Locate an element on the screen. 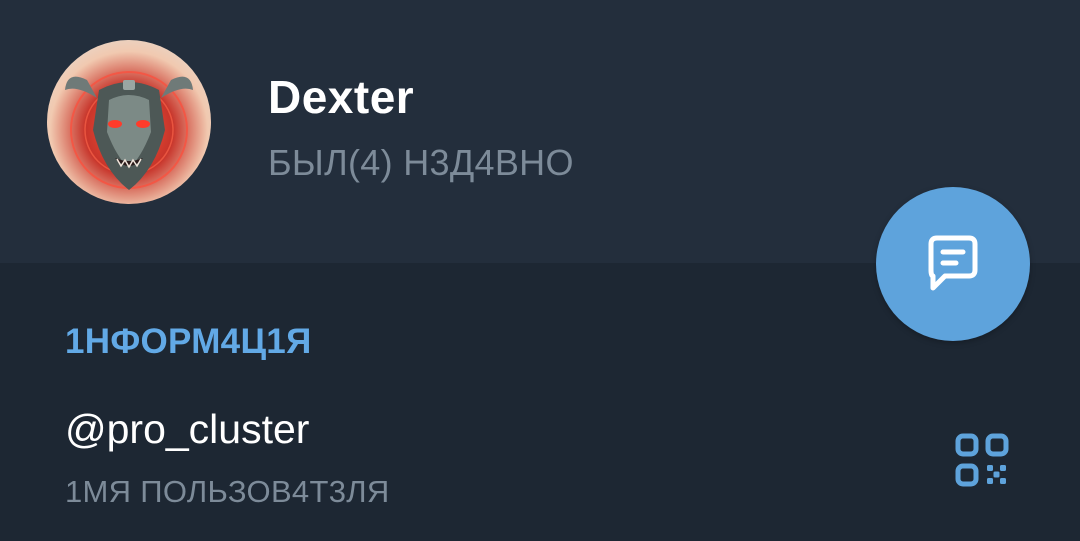 The height and width of the screenshot is (541, 1080). message-icon is located at coordinates (953, 263).